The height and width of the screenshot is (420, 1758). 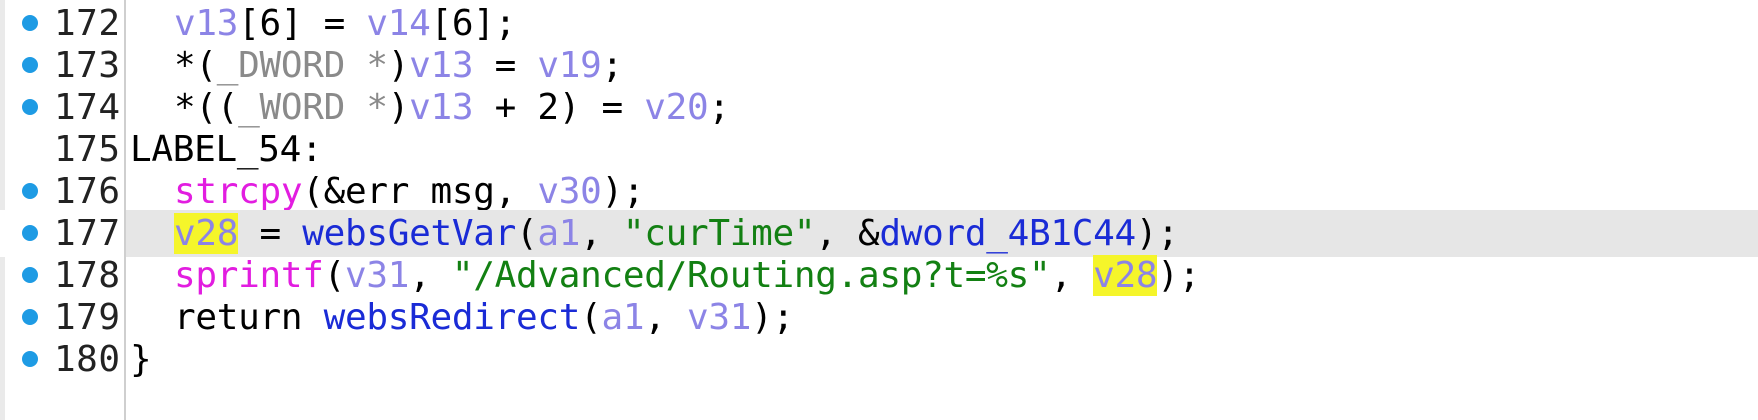 What do you see at coordinates (302, 65) in the screenshot?
I see `type-dword: _DWORD *` at bounding box center [302, 65].